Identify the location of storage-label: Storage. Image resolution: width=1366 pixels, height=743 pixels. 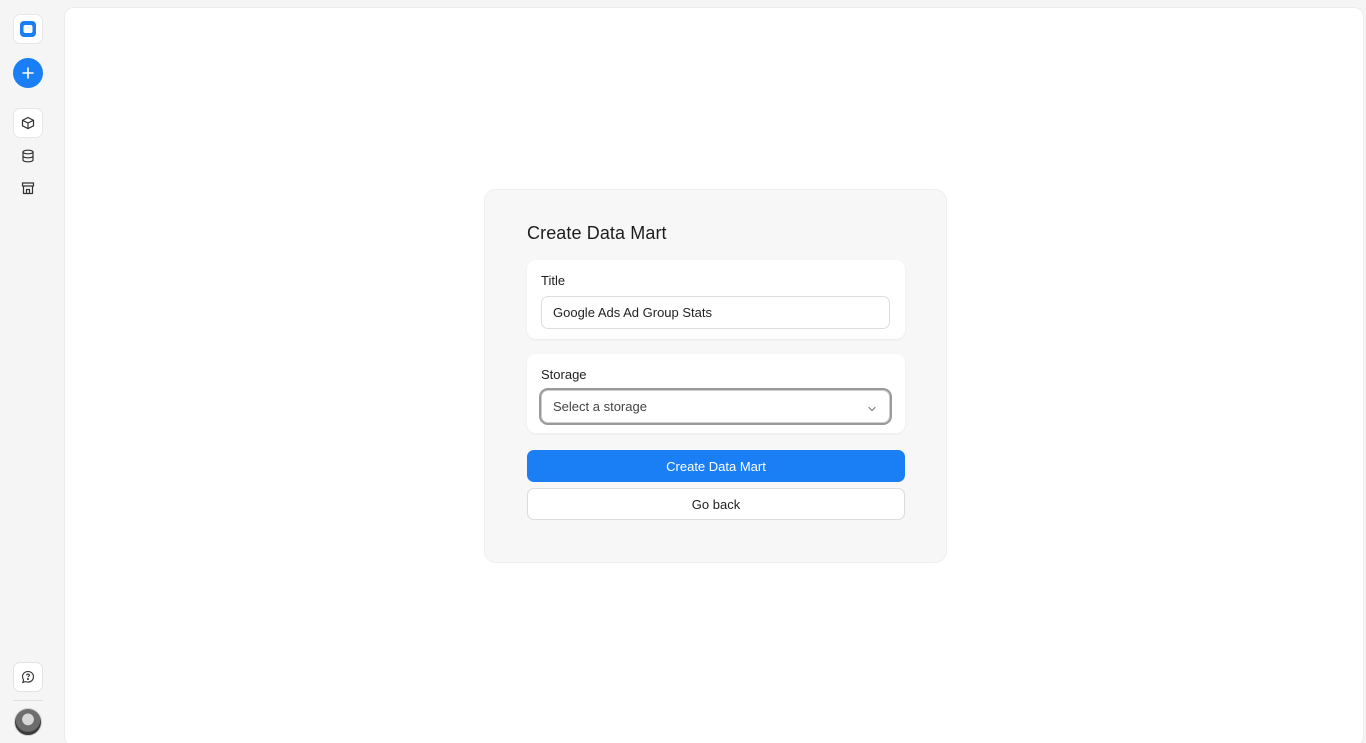
(564, 374).